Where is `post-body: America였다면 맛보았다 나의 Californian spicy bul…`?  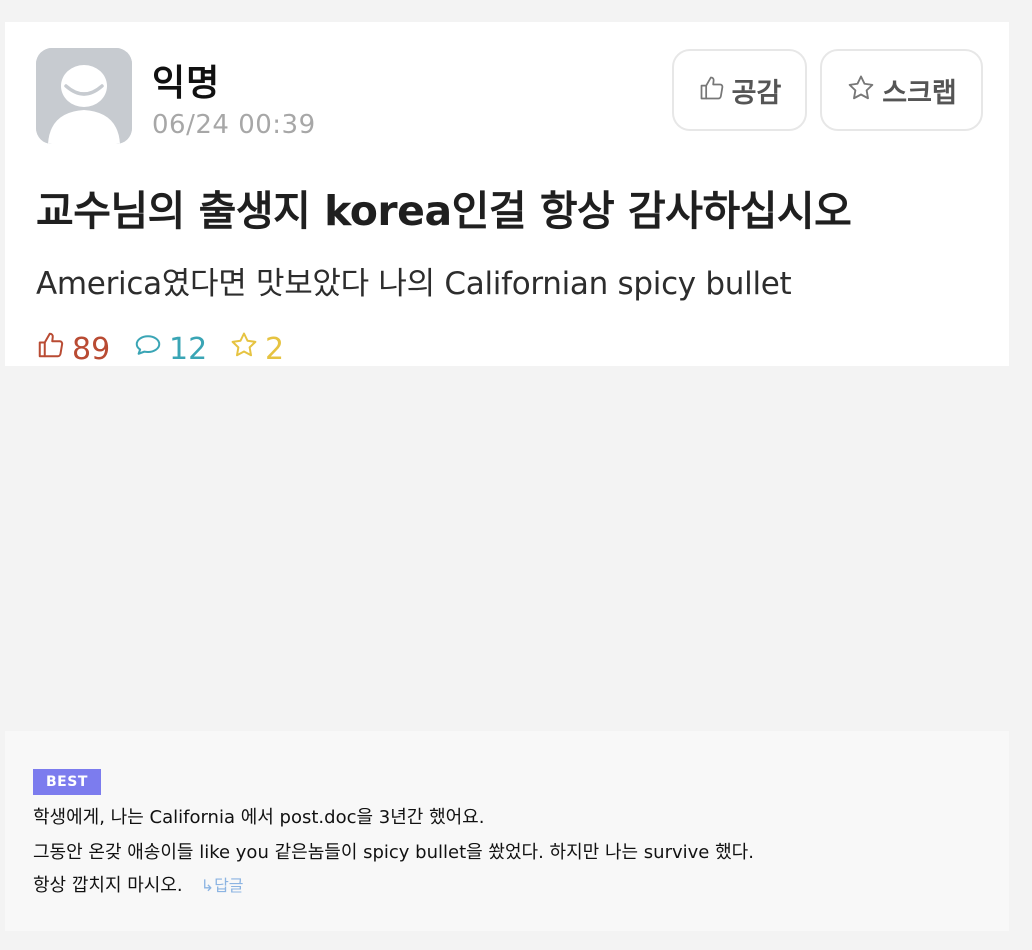
post-body: America였다면 맛보았다 나의 Californian spicy bul… is located at coordinates (414, 284).